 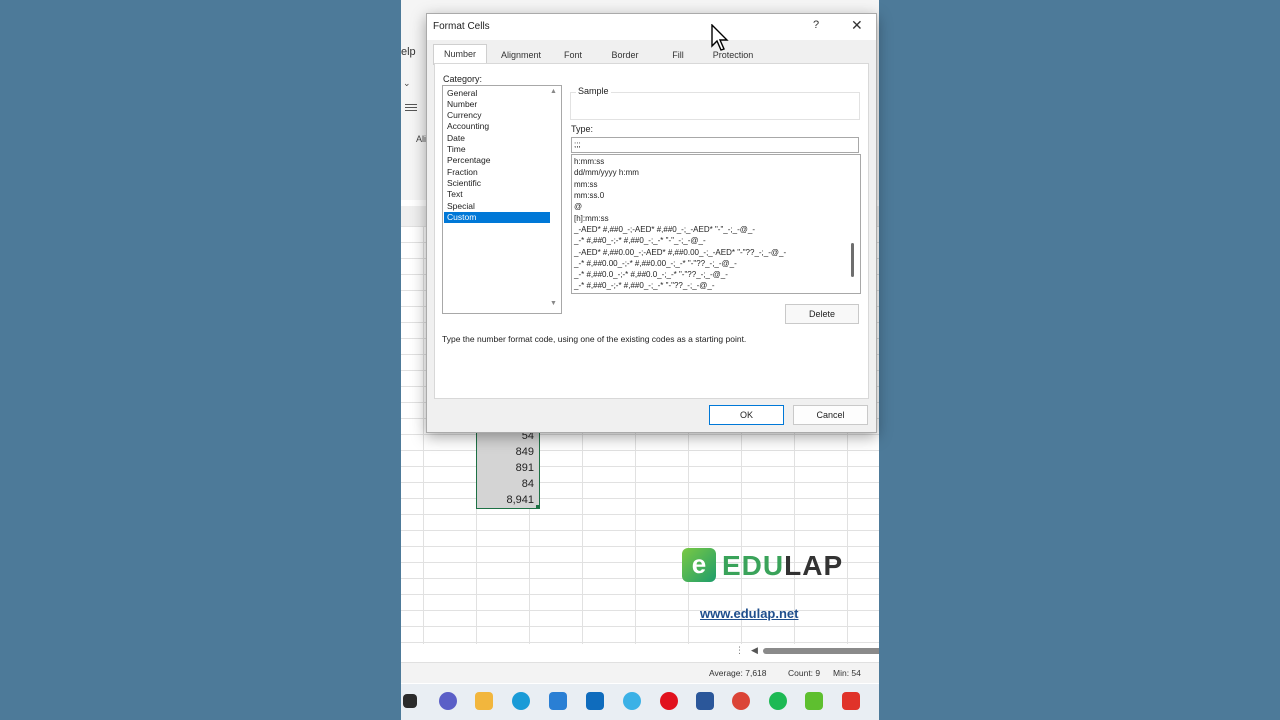 I want to click on category-custom: Custom, so click(x=497, y=217).